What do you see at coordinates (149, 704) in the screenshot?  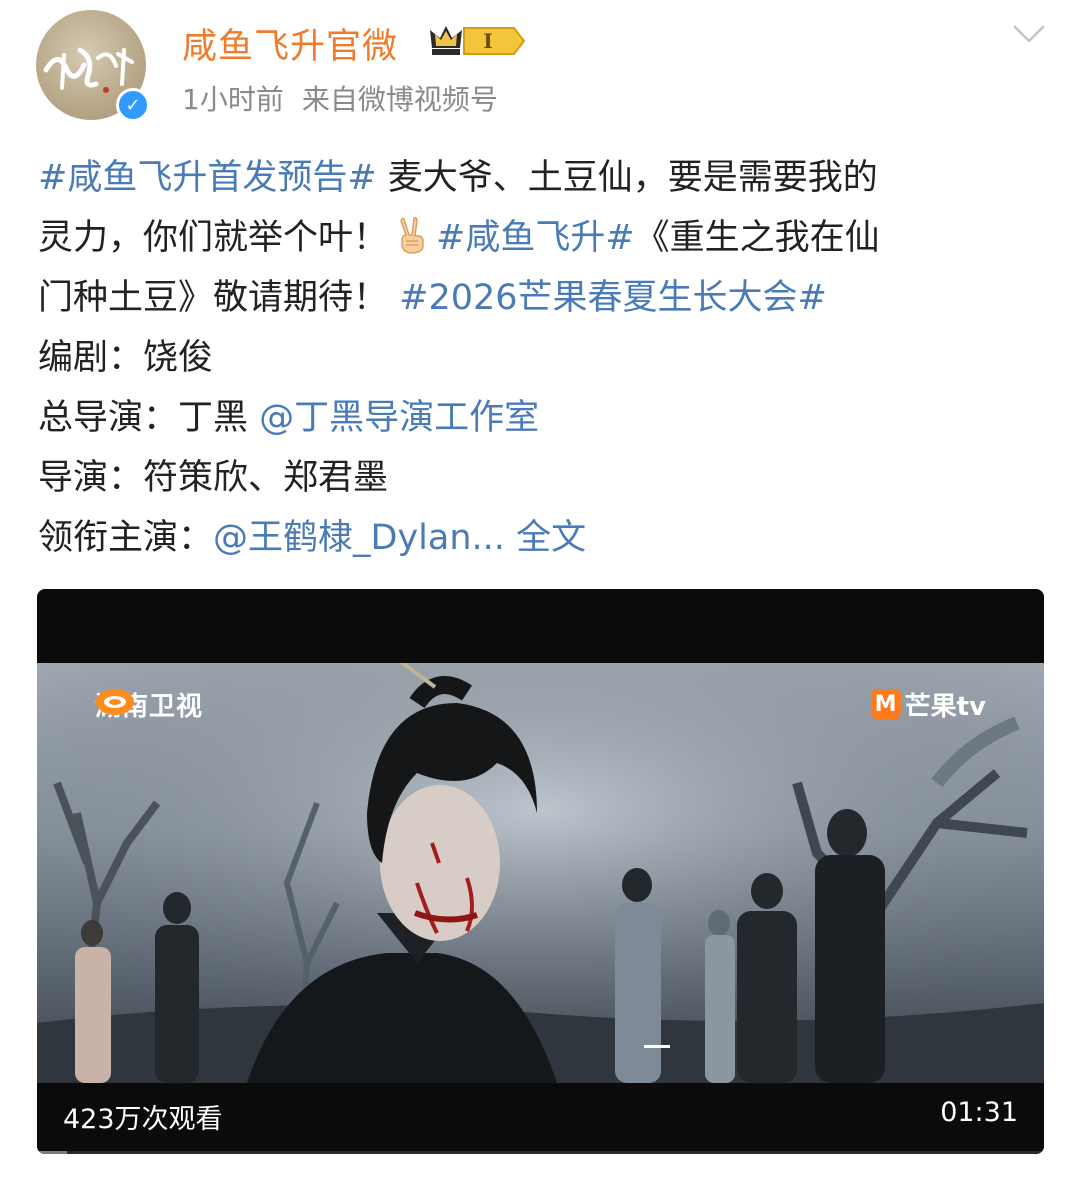 I see `hunan-tv-logo: 湖南卫视` at bounding box center [149, 704].